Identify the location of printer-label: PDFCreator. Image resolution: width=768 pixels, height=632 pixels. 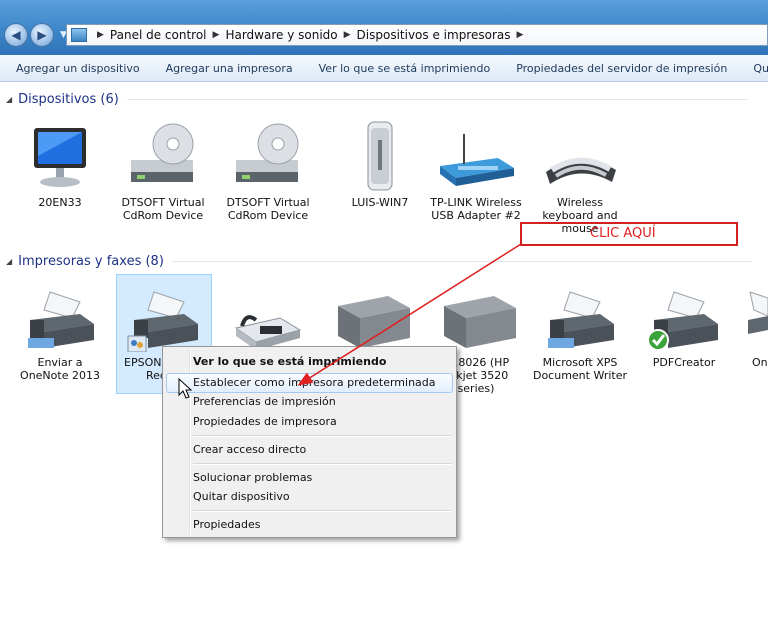
(684, 362).